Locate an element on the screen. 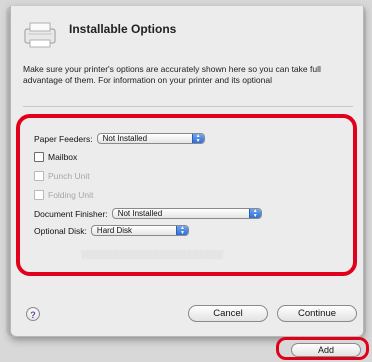 The height and width of the screenshot is (362, 372). document-finisher-row: Document Finisher: Not Installed ▲ ▼ is located at coordinates (148, 213).